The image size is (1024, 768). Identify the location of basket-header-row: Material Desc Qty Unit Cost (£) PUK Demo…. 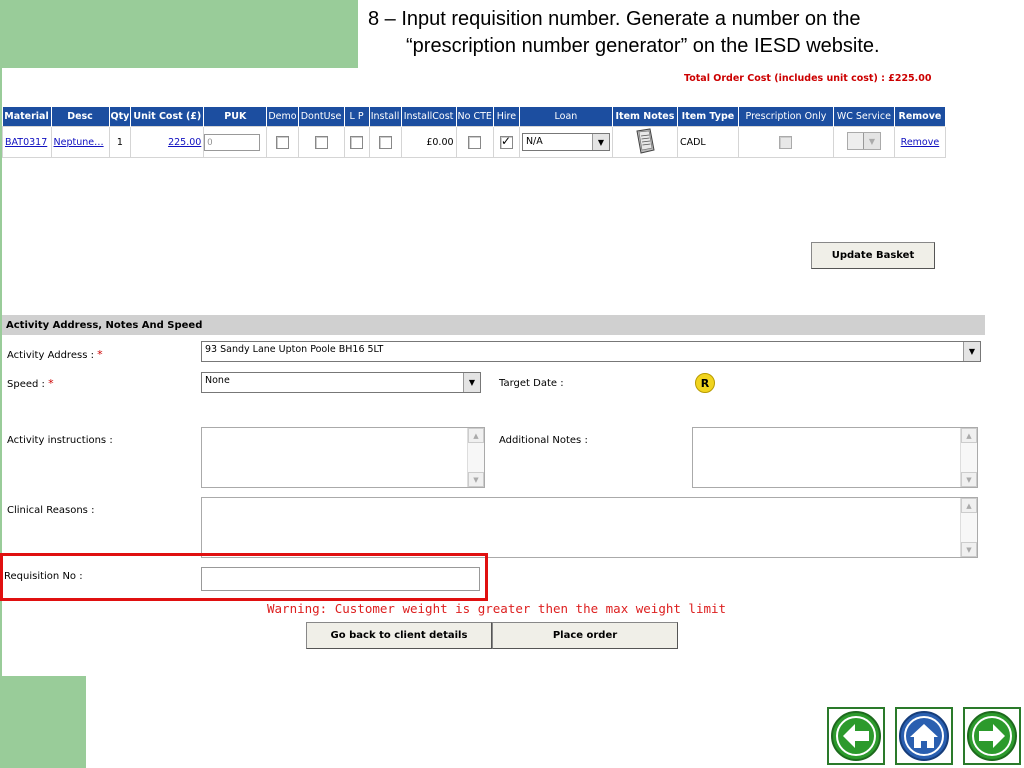
(474, 117).